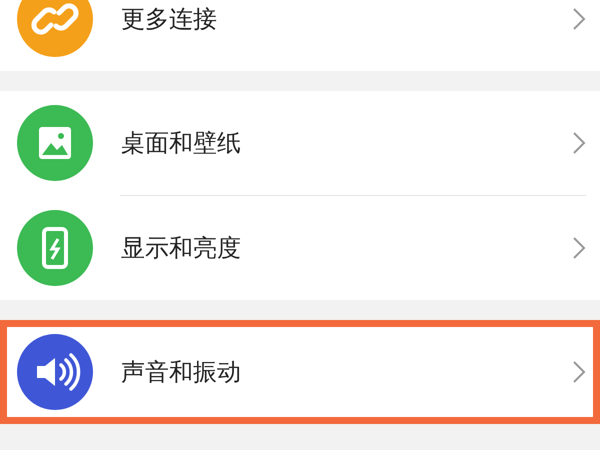 The image size is (600, 450). I want to click on setting-label: 显示和亮度, so click(346, 248).